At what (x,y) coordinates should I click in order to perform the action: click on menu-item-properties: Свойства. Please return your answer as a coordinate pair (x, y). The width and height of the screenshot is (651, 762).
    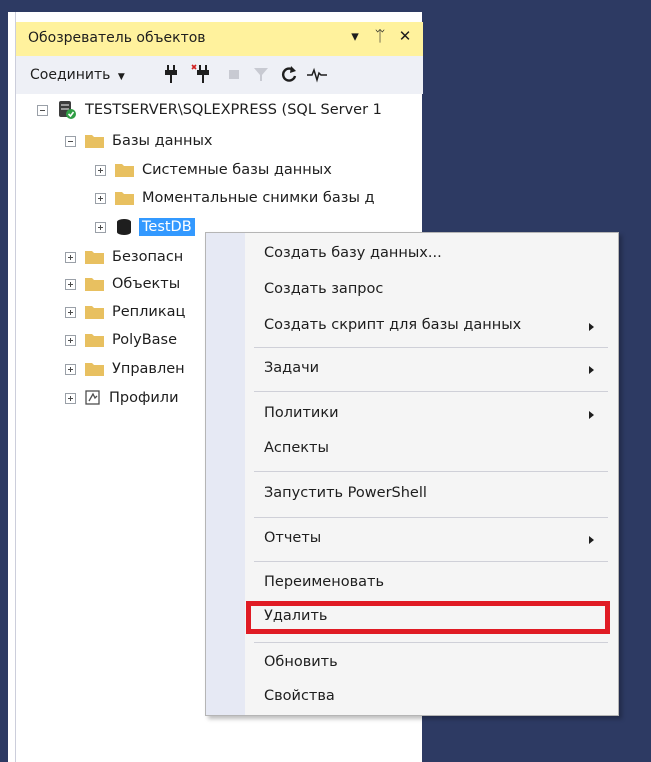
    Looking at the image, I should click on (299, 696).